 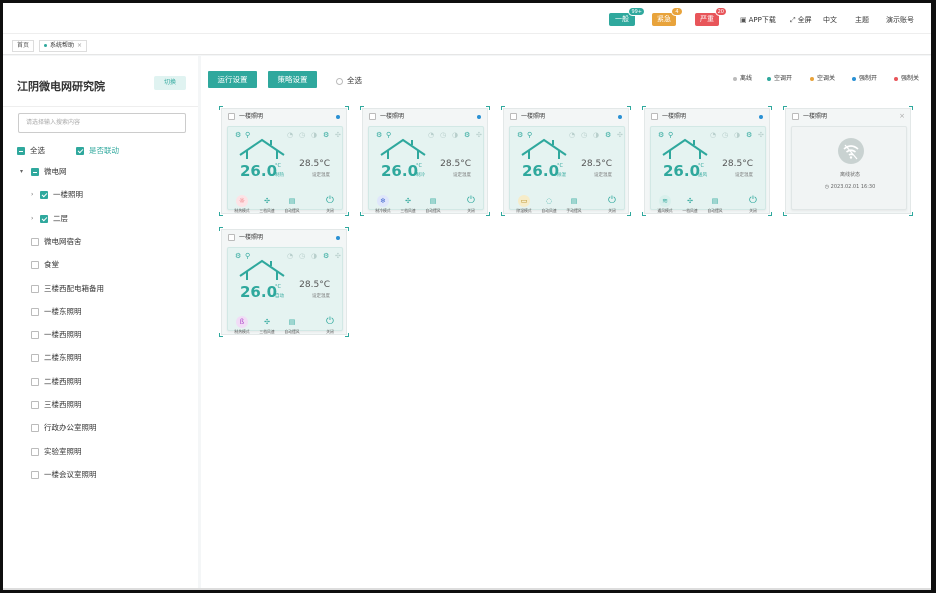 What do you see at coordinates (383, 200) in the screenshot?
I see `mode-button: ❄ 制冷模式` at bounding box center [383, 200].